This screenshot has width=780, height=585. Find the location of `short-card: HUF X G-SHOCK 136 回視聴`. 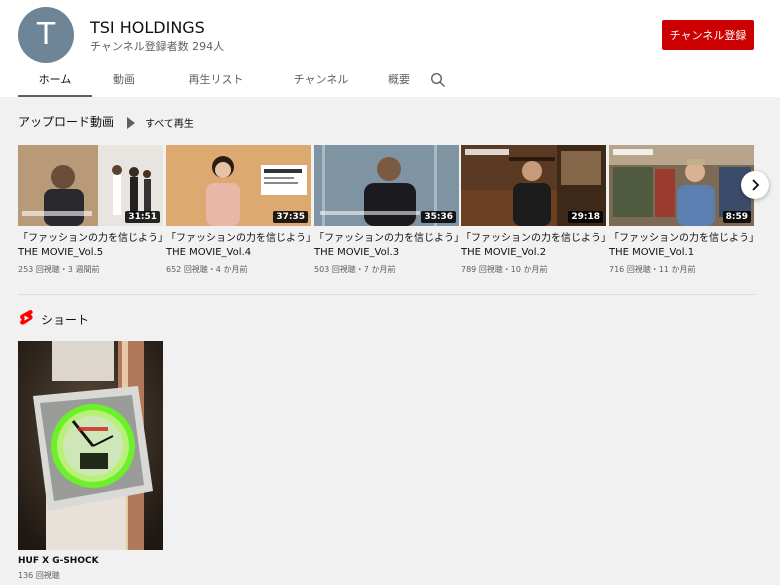

short-card: HUF X G-SHOCK 136 回視聴 is located at coordinates (90, 461).